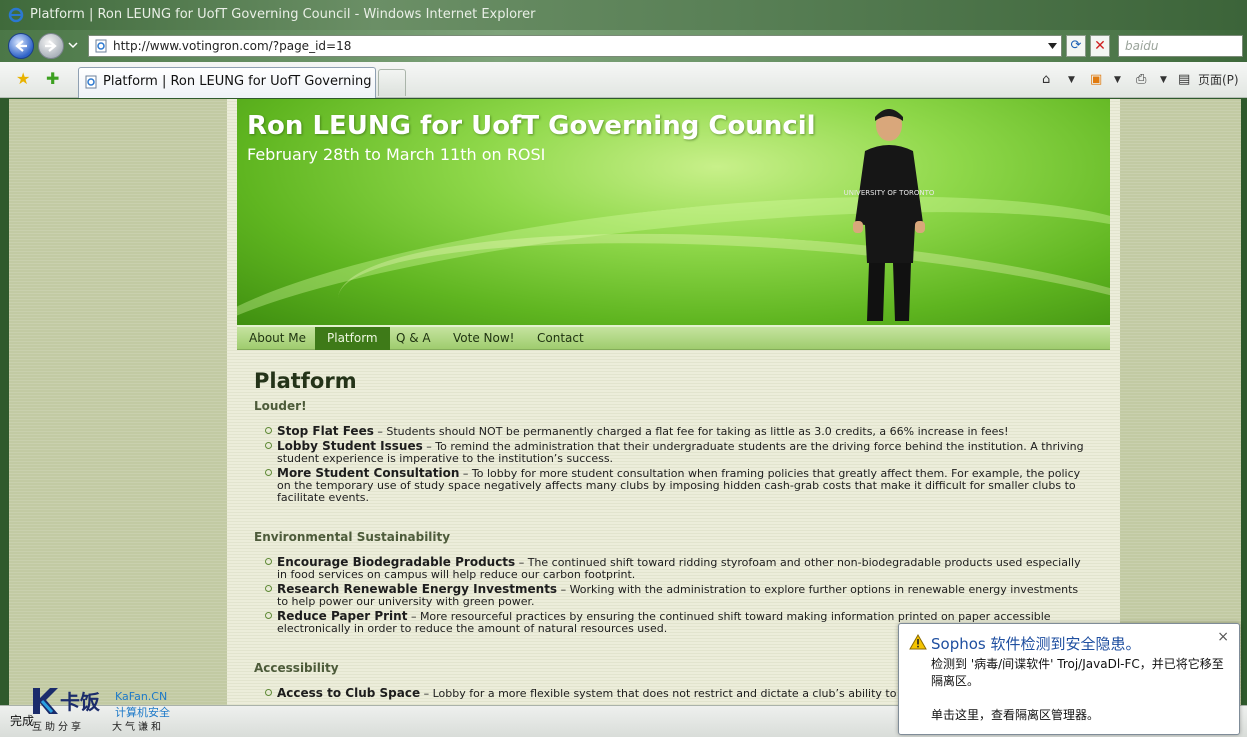 This screenshot has width=1247, height=737. What do you see at coordinates (1015, 714) in the screenshot?
I see `sophos-quarantine-link: 单击这里，查看隔离区管理器。` at bounding box center [1015, 714].